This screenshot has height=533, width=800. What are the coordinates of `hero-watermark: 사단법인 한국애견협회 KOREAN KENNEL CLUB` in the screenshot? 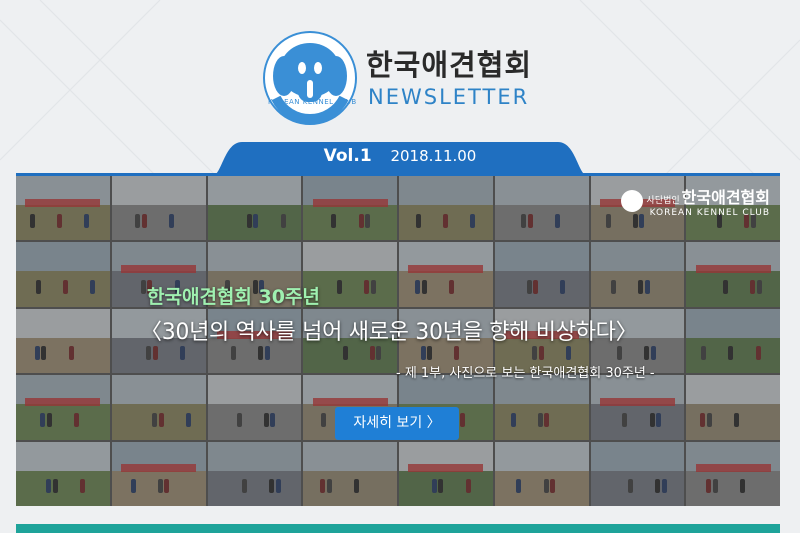 It's located at (695, 201).